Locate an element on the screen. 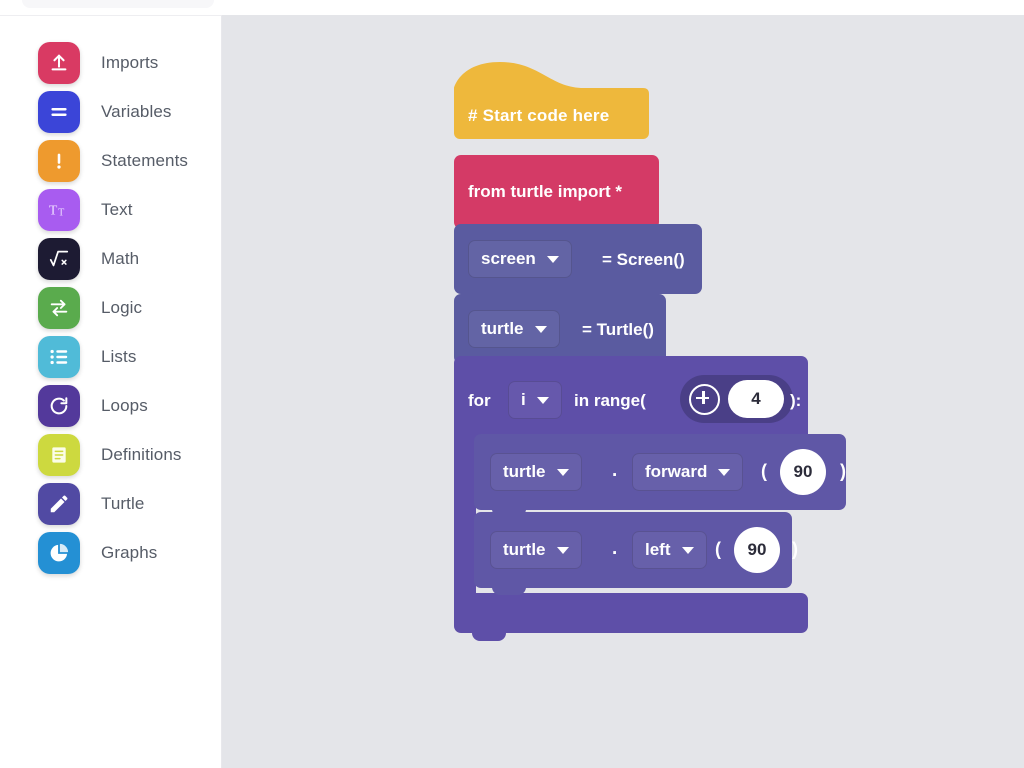 This screenshot has width=1024, height=768. turtle-variable-dropdown: turtle is located at coordinates (514, 329).